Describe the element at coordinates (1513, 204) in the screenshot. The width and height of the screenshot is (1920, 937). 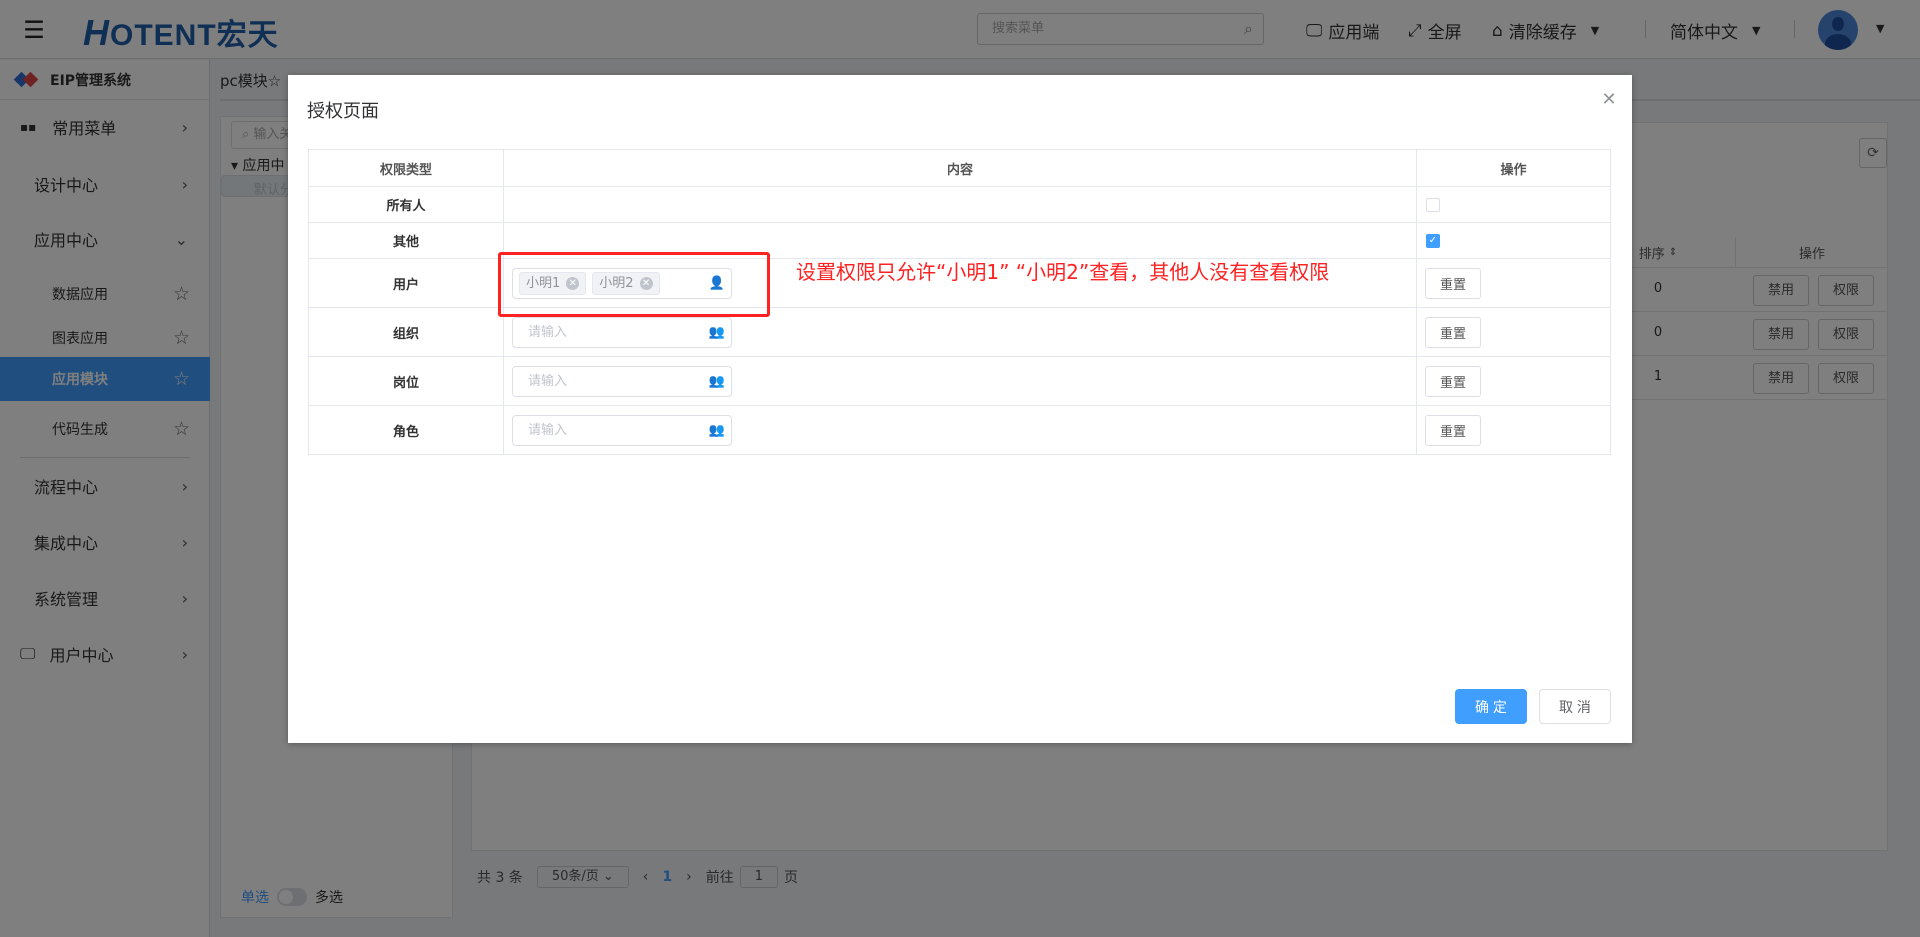
I see `action-cell` at that location.